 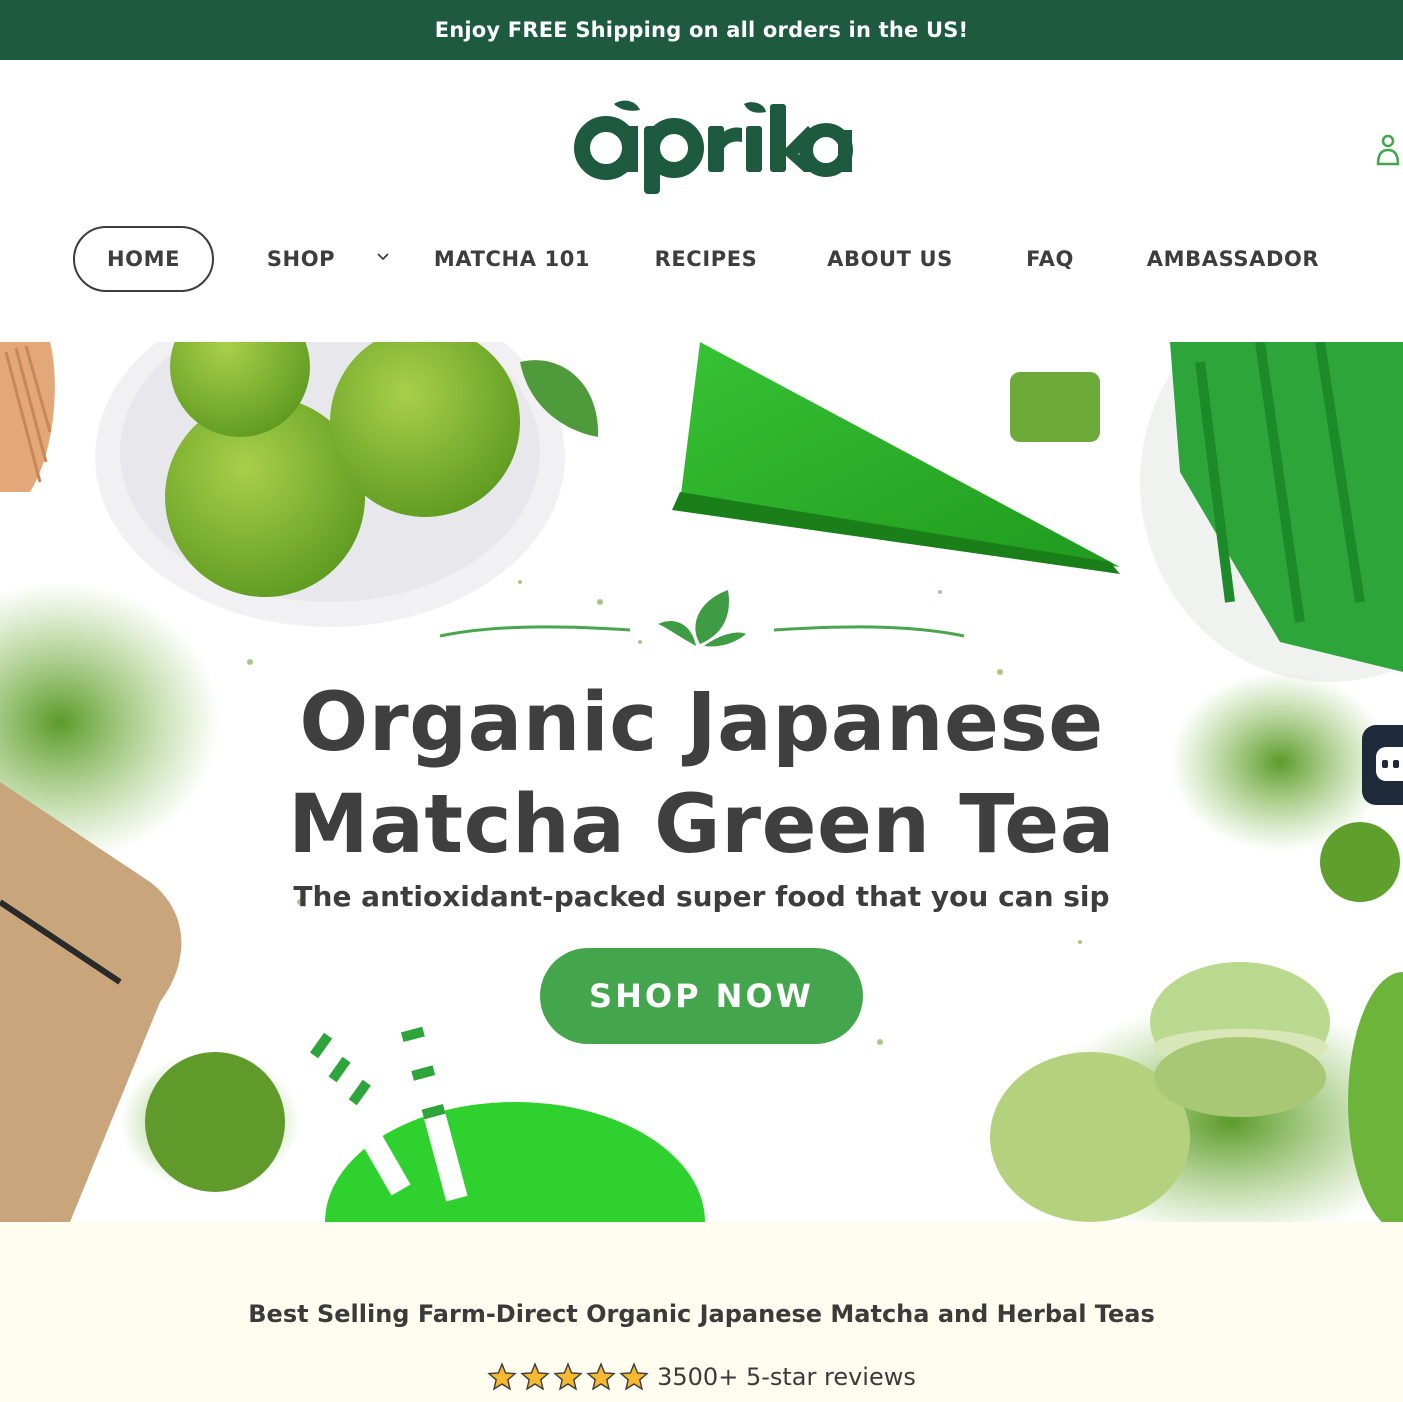 What do you see at coordinates (701, 774) in the screenshot?
I see `hero-title: Organic Japanese Matcha Green Tea` at bounding box center [701, 774].